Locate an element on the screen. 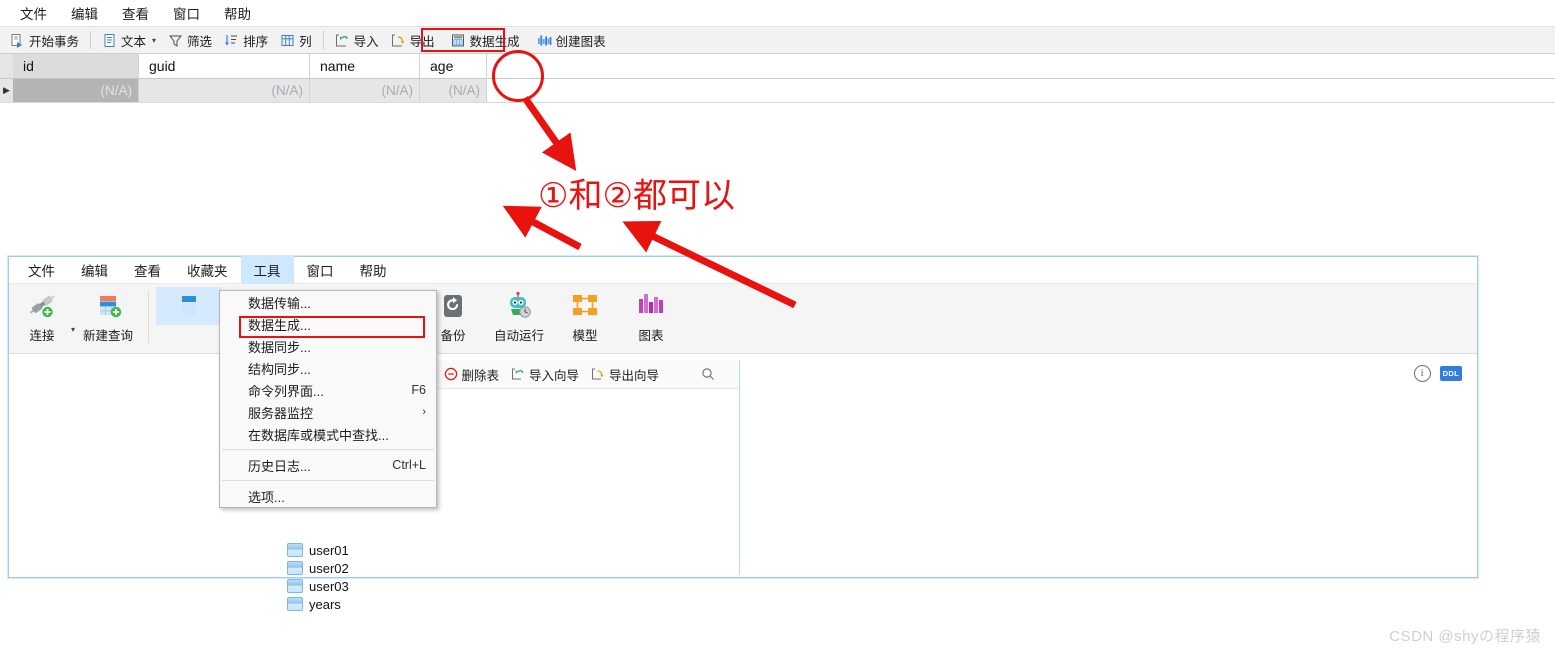 The height and width of the screenshot is (658, 1555). cell-guid: (N/A) is located at coordinates (224, 90).